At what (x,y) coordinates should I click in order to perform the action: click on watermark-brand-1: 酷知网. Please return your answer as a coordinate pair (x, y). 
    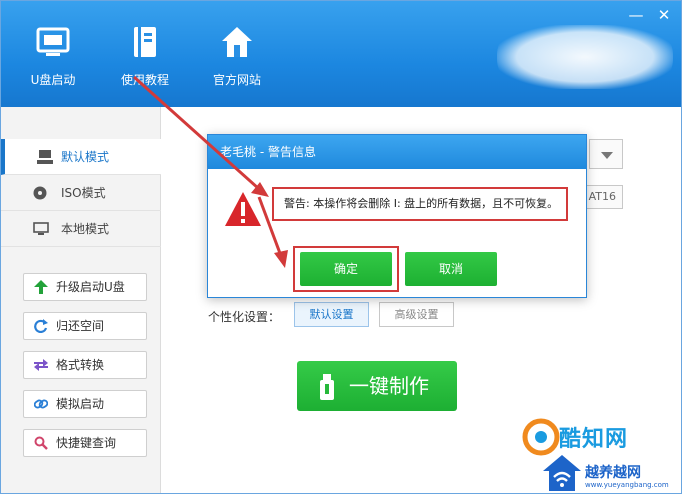
    Looking at the image, I should click on (594, 439).